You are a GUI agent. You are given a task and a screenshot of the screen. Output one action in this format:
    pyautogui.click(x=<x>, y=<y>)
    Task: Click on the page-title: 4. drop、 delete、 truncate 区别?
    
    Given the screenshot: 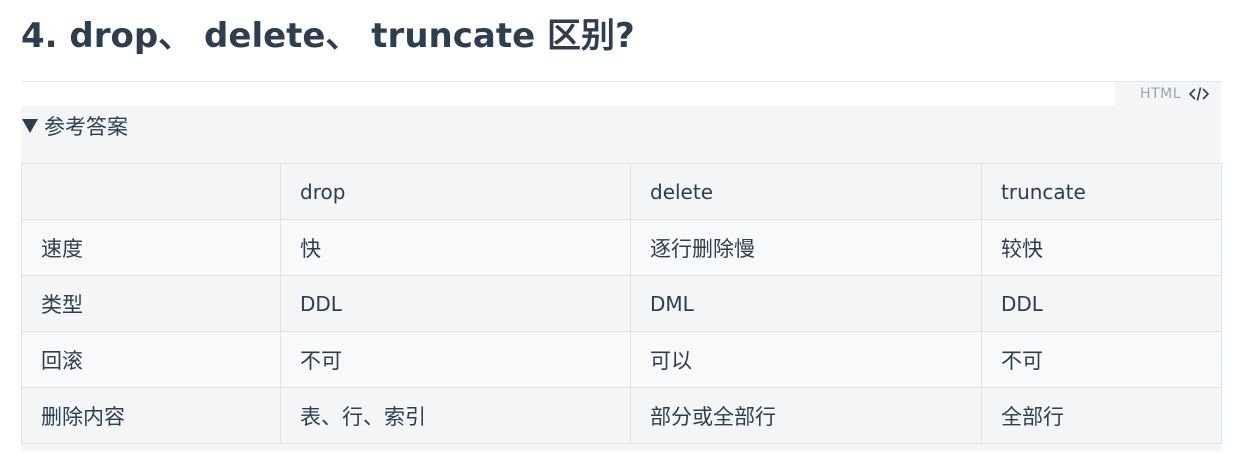 What is the action you would take?
    pyautogui.click(x=328, y=36)
    